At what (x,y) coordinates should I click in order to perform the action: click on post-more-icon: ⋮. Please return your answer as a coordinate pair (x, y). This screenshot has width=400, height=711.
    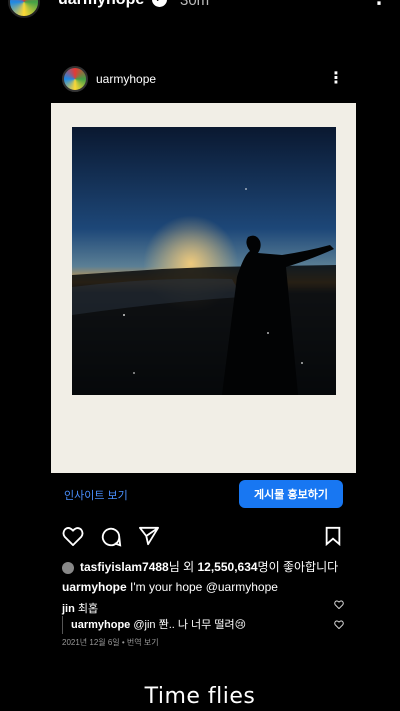
    Looking at the image, I should click on (336, 78).